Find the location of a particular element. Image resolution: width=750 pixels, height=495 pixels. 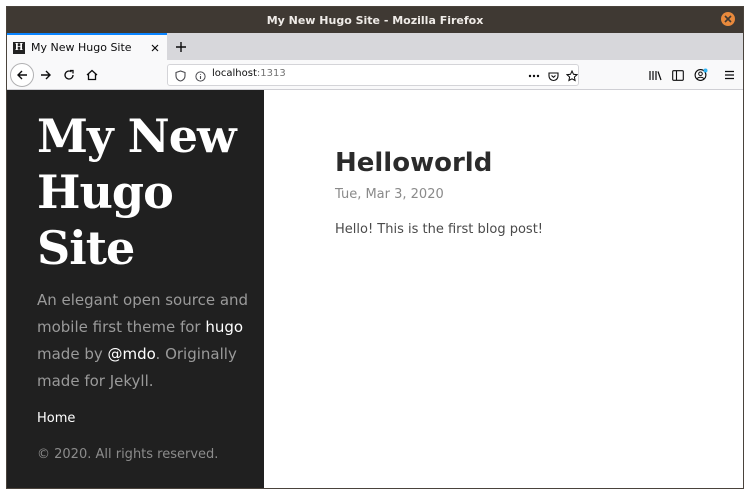

url-text: localhost:1313 is located at coordinates (249, 73).